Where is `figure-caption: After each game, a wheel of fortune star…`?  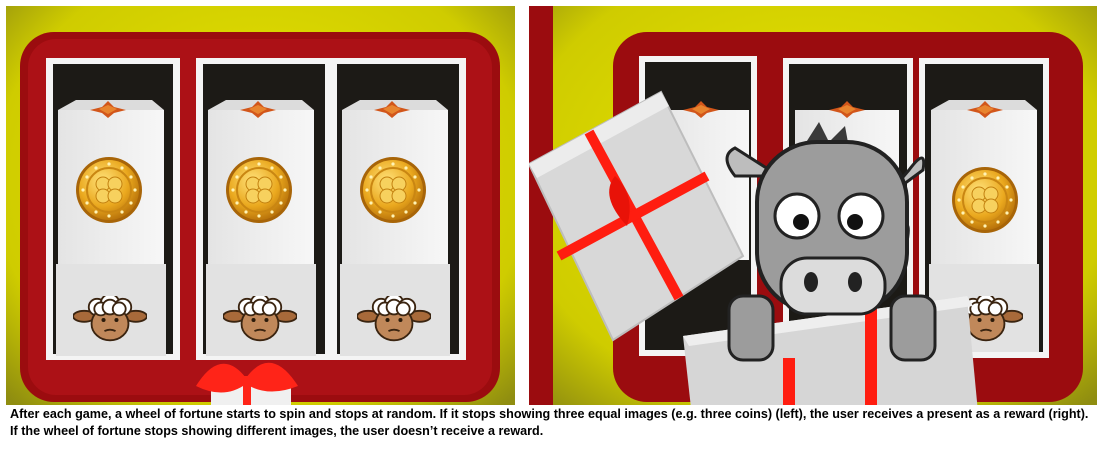 figure-caption: After each game, a wheel of fortune star… is located at coordinates (552, 424).